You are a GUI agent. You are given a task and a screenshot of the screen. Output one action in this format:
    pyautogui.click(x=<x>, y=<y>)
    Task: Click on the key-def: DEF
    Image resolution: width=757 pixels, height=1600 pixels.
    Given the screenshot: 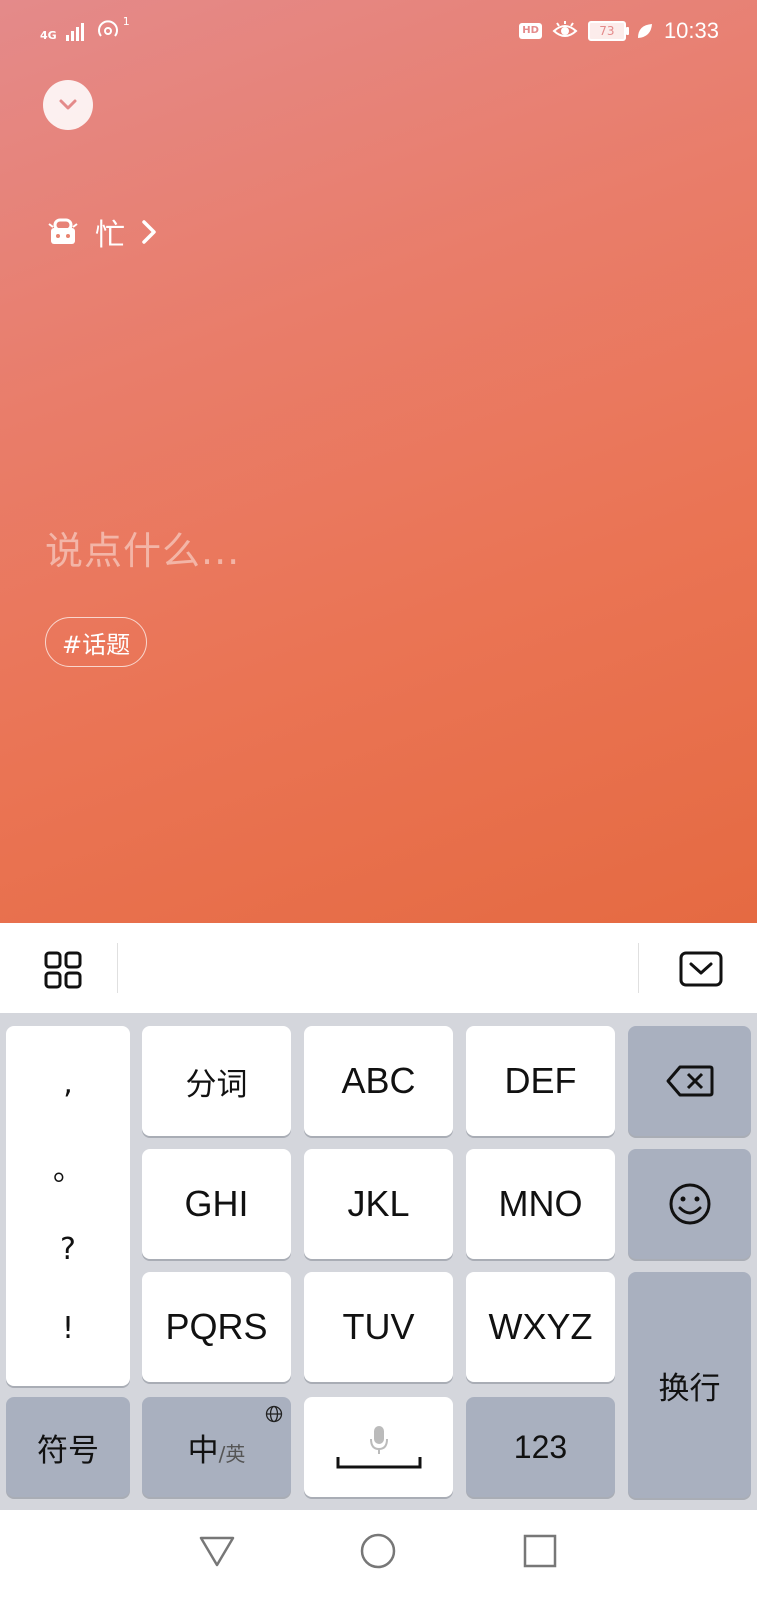 What is the action you would take?
    pyautogui.click(x=540, y=1081)
    